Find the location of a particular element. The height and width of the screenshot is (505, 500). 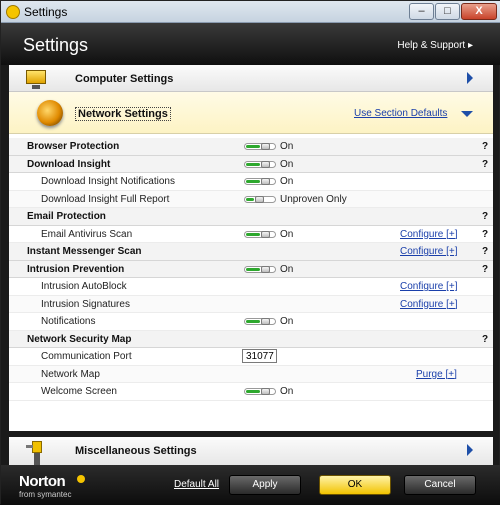

row-download-insight: Download Insight On ? is located at coordinates (251, 164).